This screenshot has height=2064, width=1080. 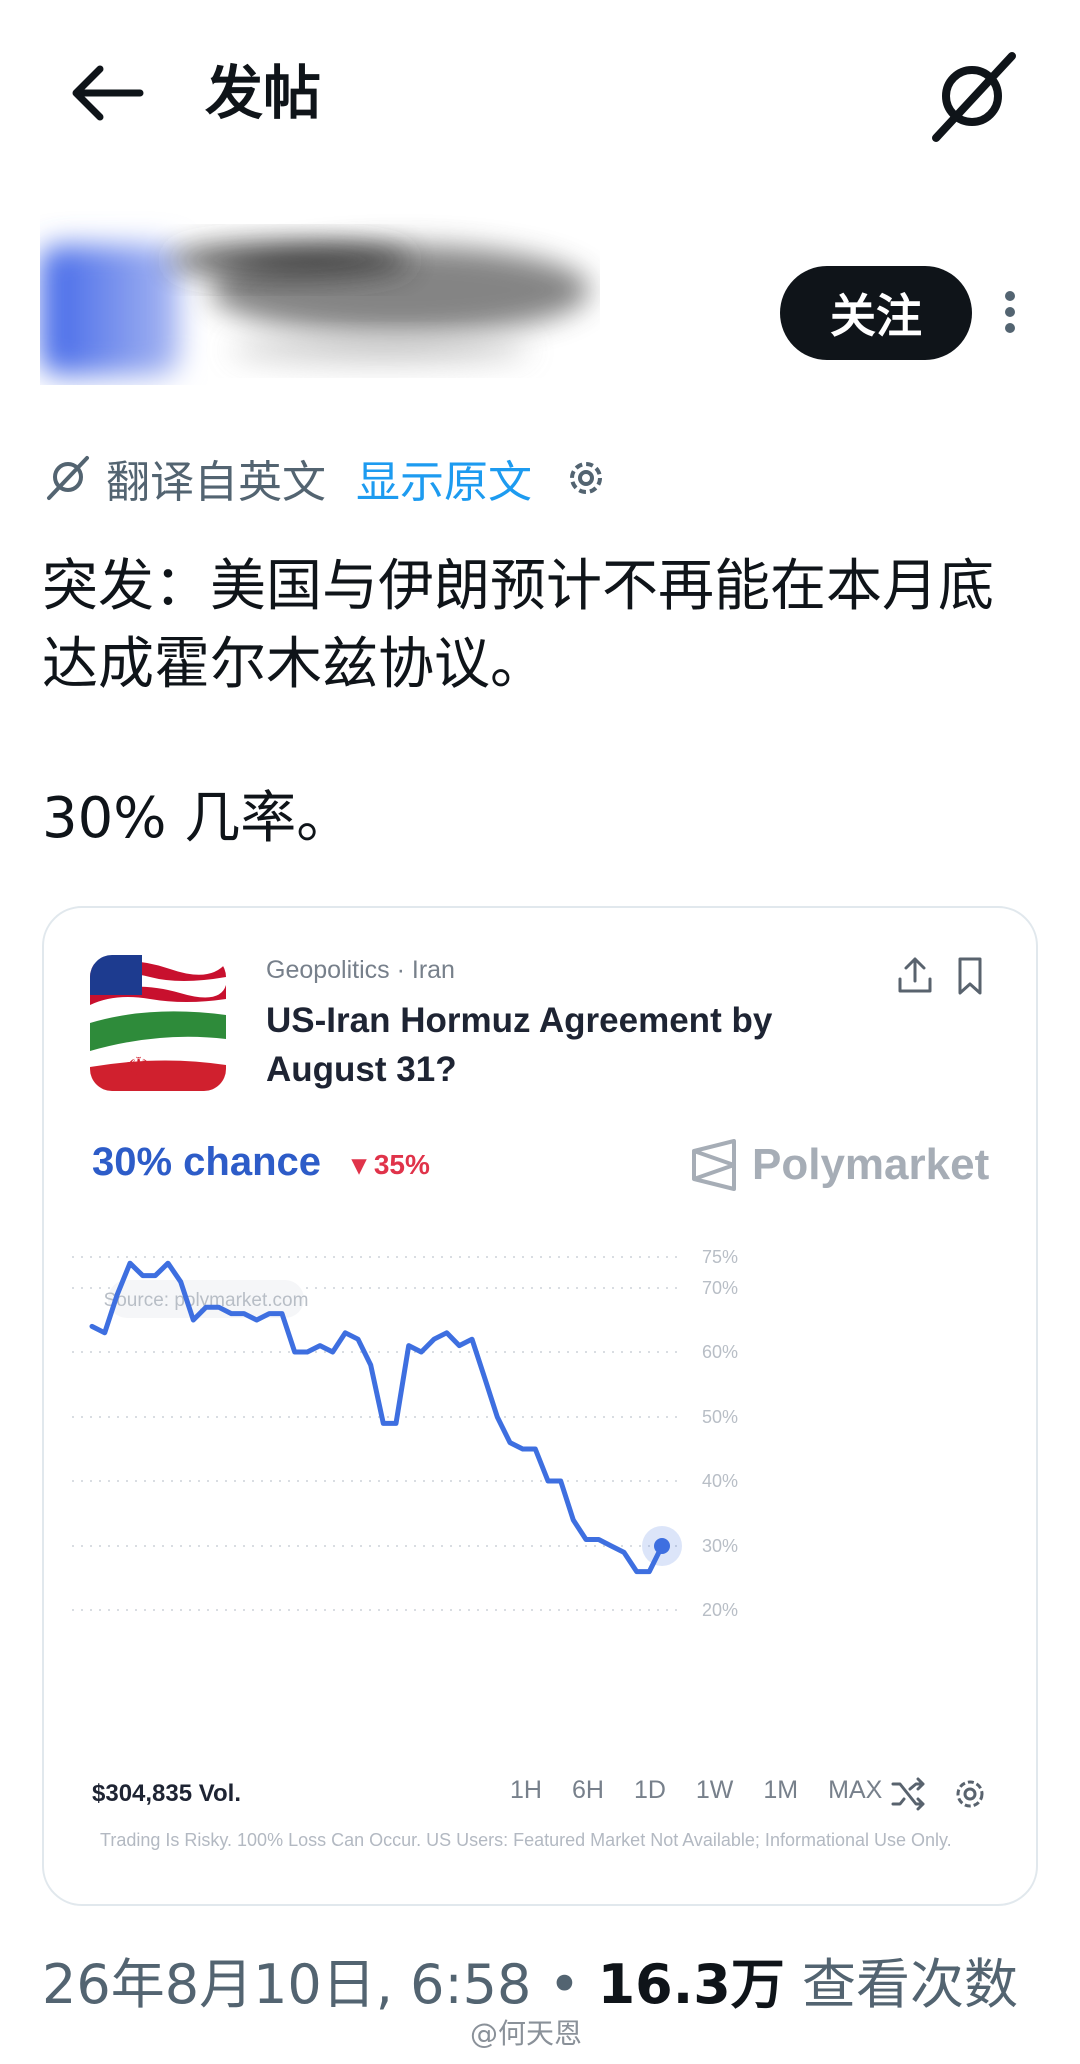 I want to click on y-tick-label: 75%, so click(x=720, y=1257).